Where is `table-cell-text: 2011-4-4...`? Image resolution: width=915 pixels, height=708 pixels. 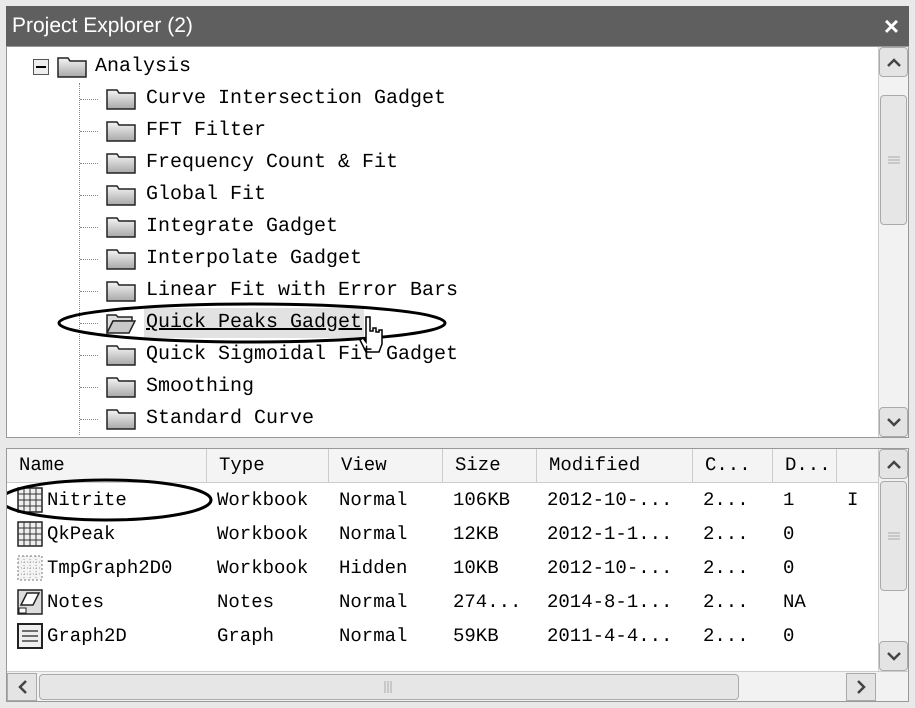
table-cell-text: 2011-4-4... is located at coordinates (609, 636).